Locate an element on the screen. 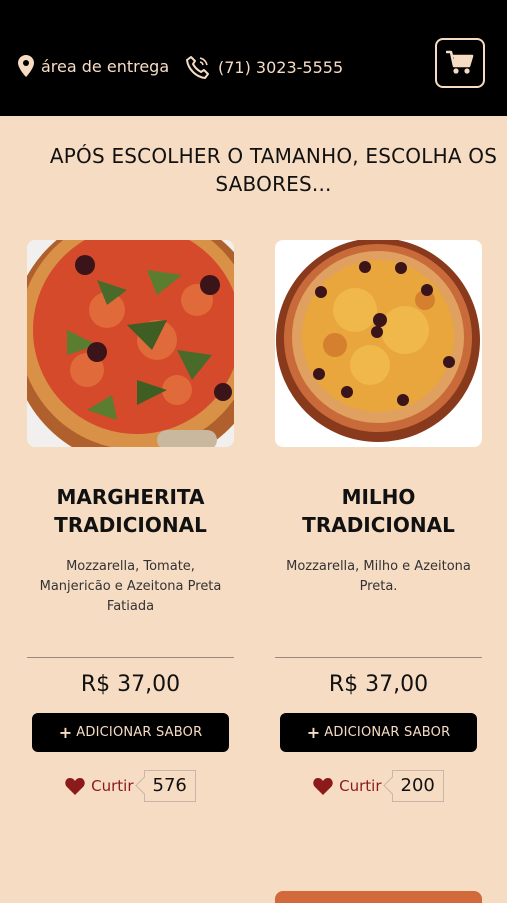 This screenshot has height=903, width=507. product-name: MARGHERITA TRADICIONAL is located at coordinates (130, 511).